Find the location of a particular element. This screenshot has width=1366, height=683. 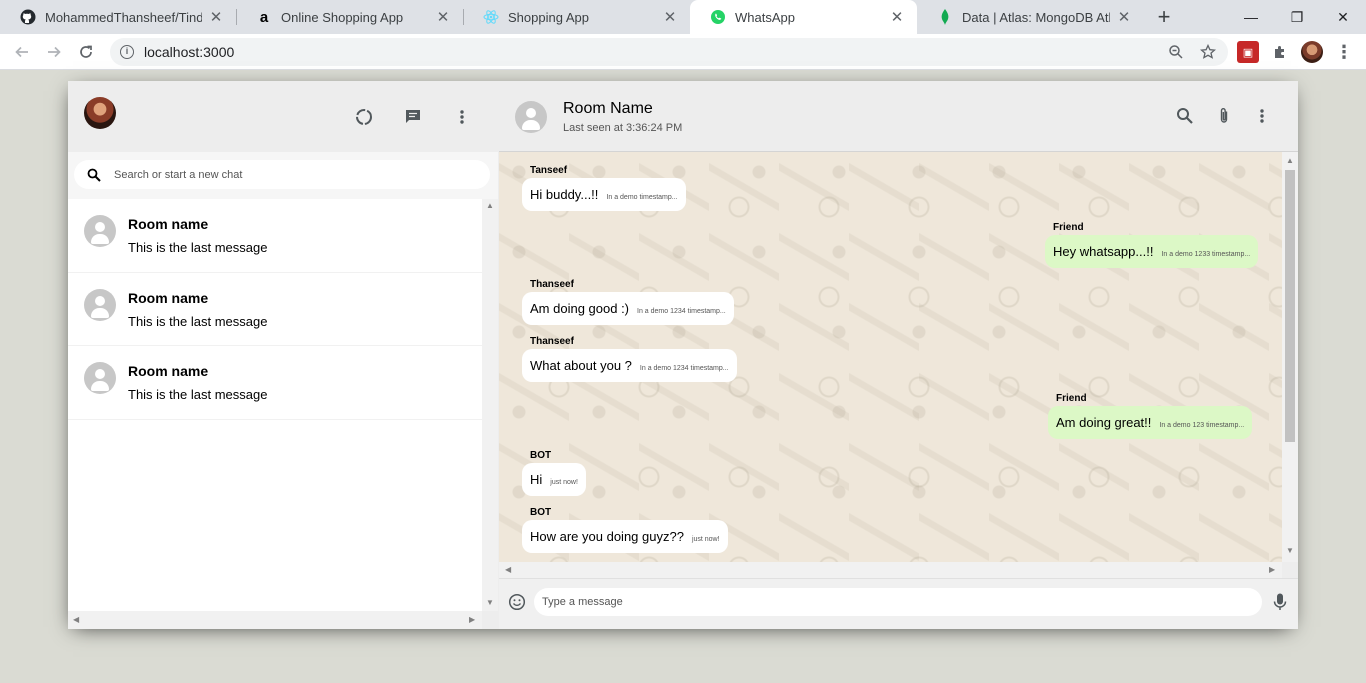

attach-file-icon is located at coordinates (1224, 116).